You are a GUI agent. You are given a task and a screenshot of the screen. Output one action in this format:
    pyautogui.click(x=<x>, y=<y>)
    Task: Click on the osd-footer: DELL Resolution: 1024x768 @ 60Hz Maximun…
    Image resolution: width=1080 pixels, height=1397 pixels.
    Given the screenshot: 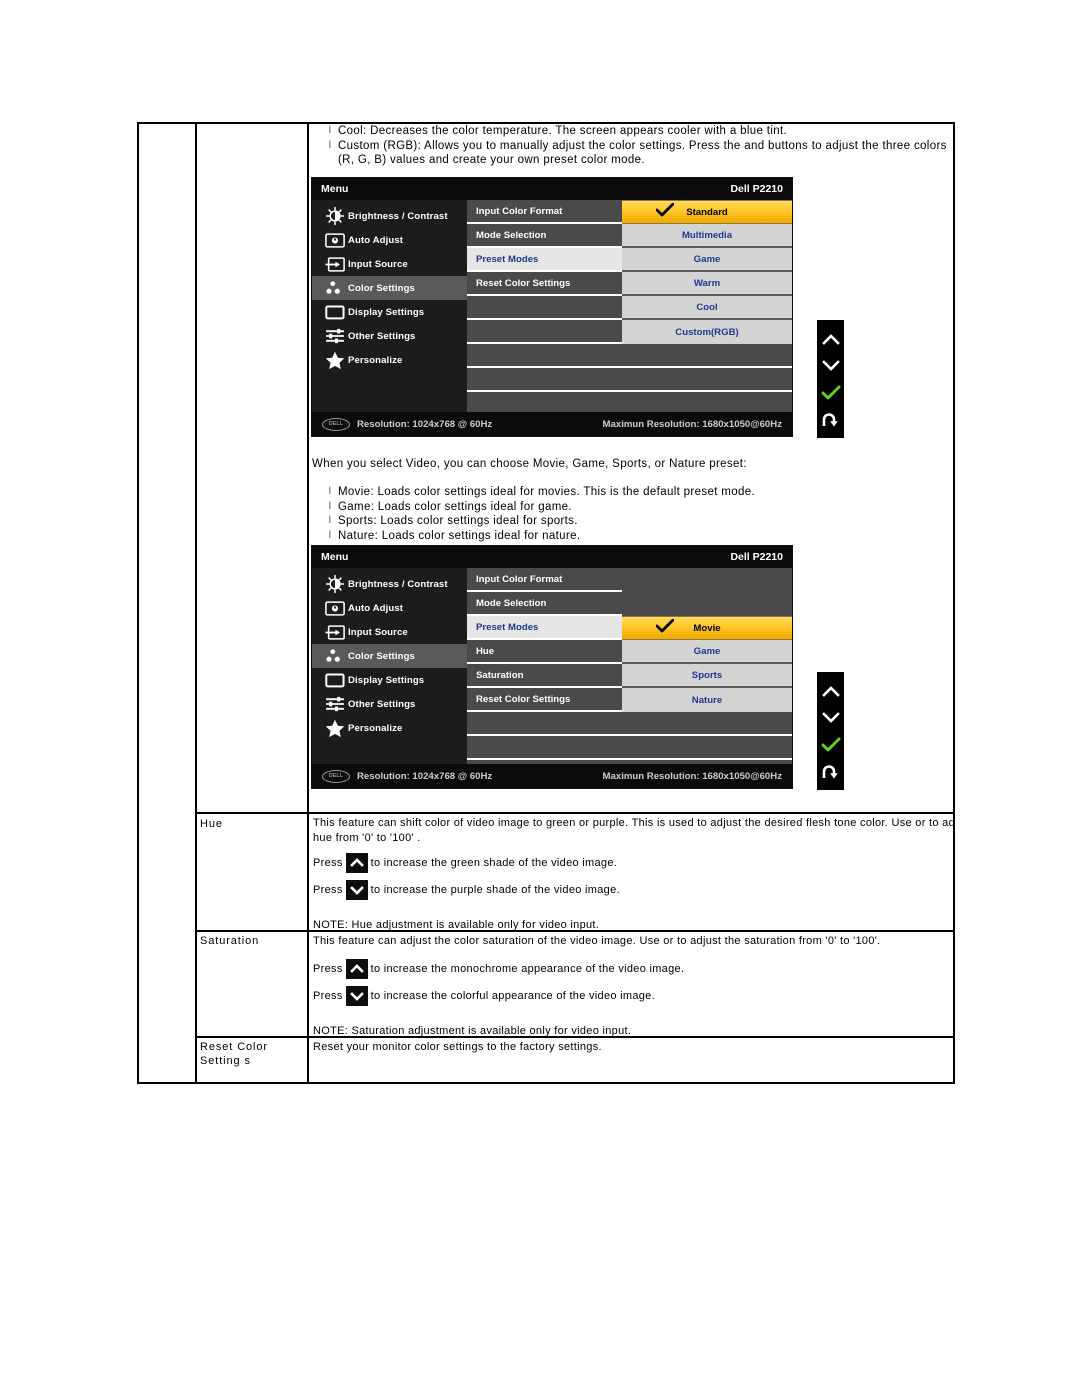 What is the action you would take?
    pyautogui.click(x=552, y=424)
    